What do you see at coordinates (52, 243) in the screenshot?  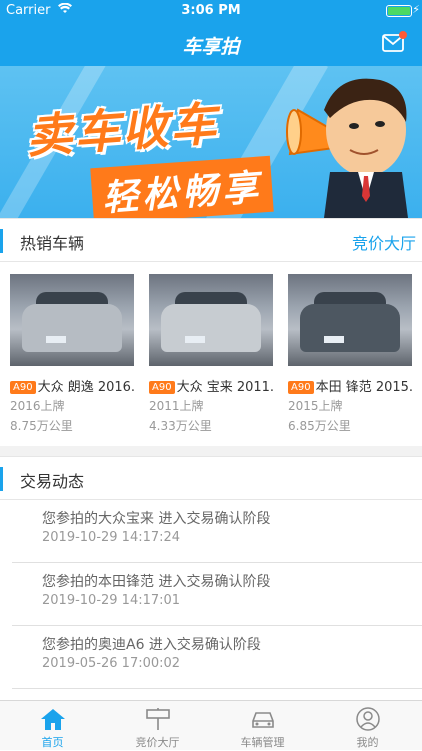 I see `hot-section-title: 热销车辆` at bounding box center [52, 243].